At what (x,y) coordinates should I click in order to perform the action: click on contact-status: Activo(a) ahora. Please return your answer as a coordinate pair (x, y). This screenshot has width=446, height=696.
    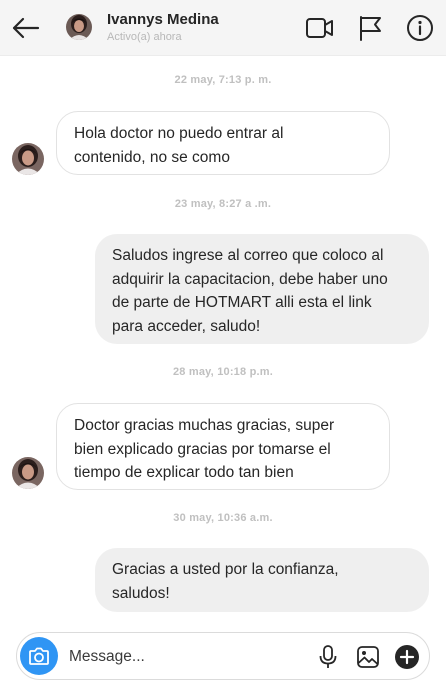
    Looking at the image, I should click on (144, 37).